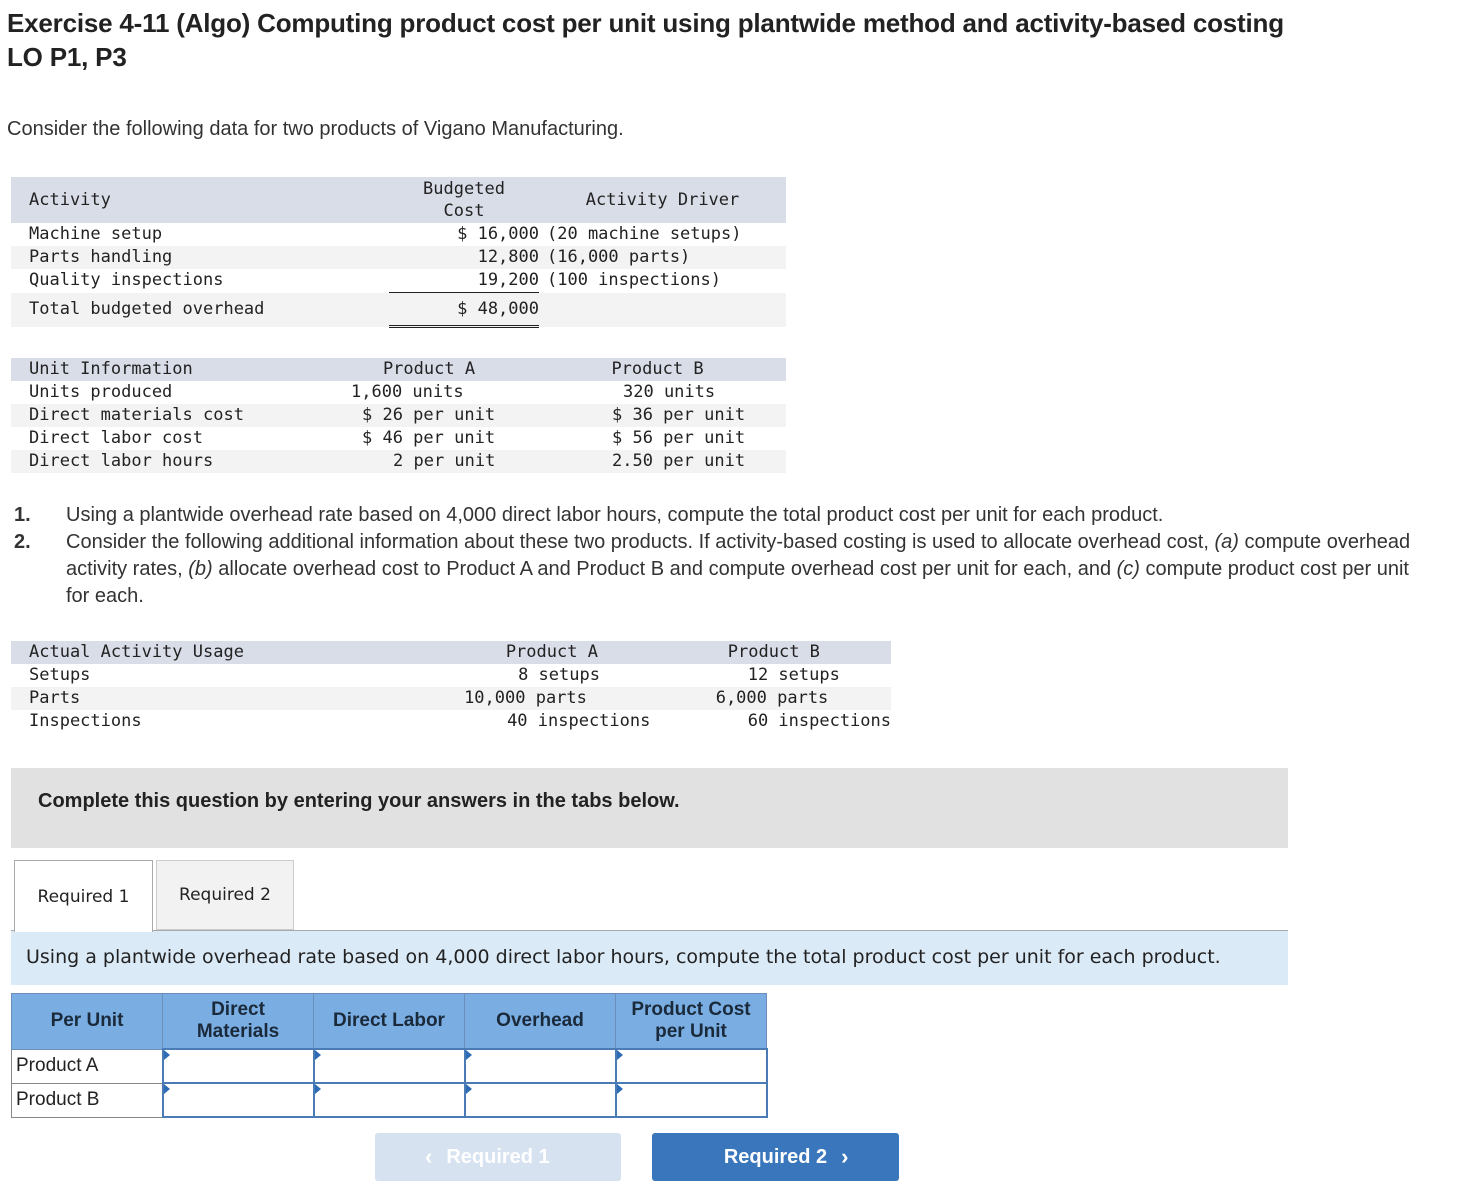 The height and width of the screenshot is (1200, 1470). What do you see at coordinates (428, 1156) in the screenshot?
I see `chevron-left-icon: ‹` at bounding box center [428, 1156].